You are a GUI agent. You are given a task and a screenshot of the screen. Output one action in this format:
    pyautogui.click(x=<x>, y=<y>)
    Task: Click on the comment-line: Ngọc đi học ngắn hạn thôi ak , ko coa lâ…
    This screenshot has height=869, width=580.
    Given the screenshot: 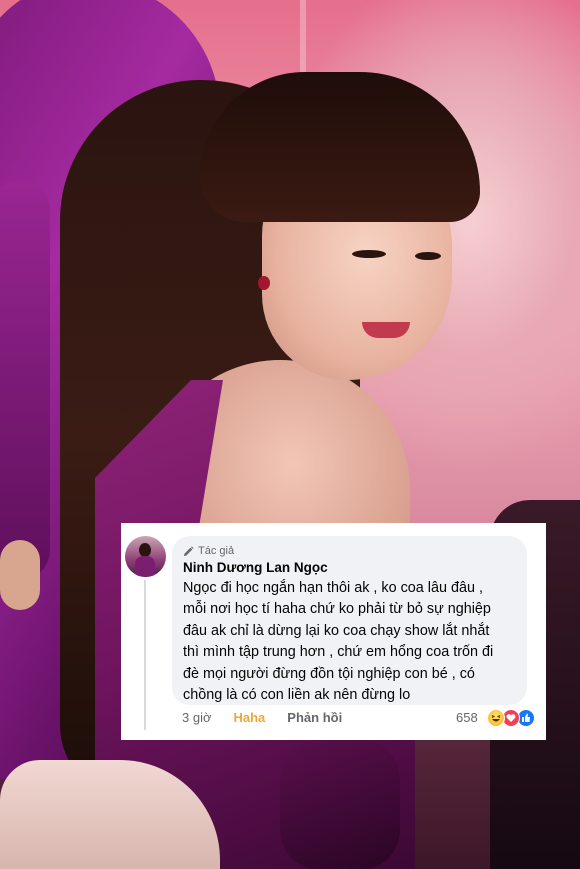 What is the action you would take?
    pyautogui.click(x=333, y=588)
    